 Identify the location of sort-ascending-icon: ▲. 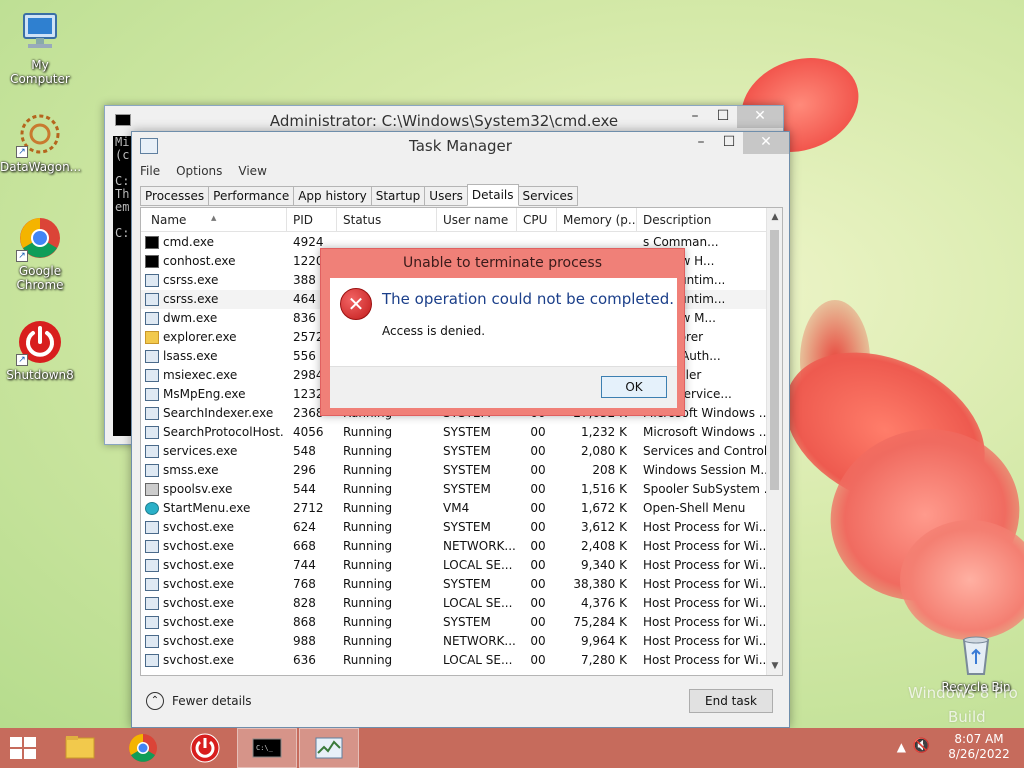
(214, 218).